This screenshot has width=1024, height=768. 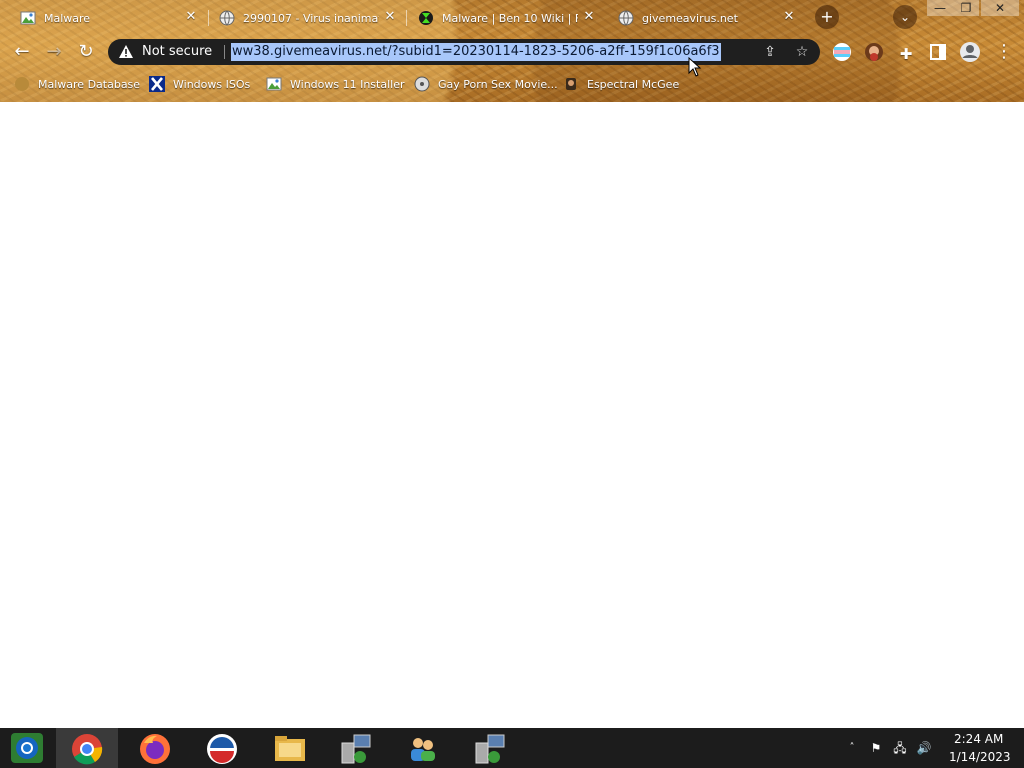 What do you see at coordinates (67, 18) in the screenshot?
I see `tab-title: Malware` at bounding box center [67, 18].